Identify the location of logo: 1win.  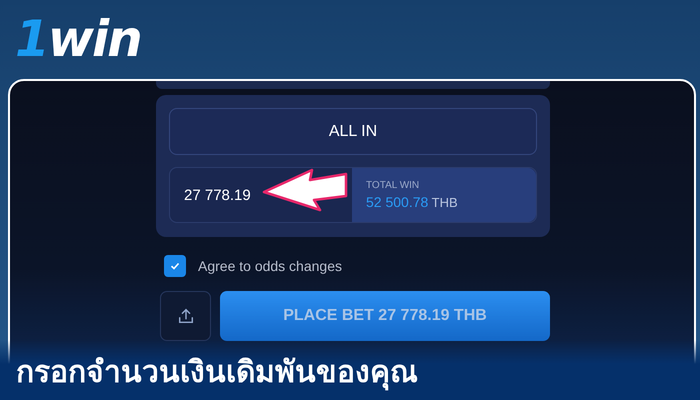
(78, 39).